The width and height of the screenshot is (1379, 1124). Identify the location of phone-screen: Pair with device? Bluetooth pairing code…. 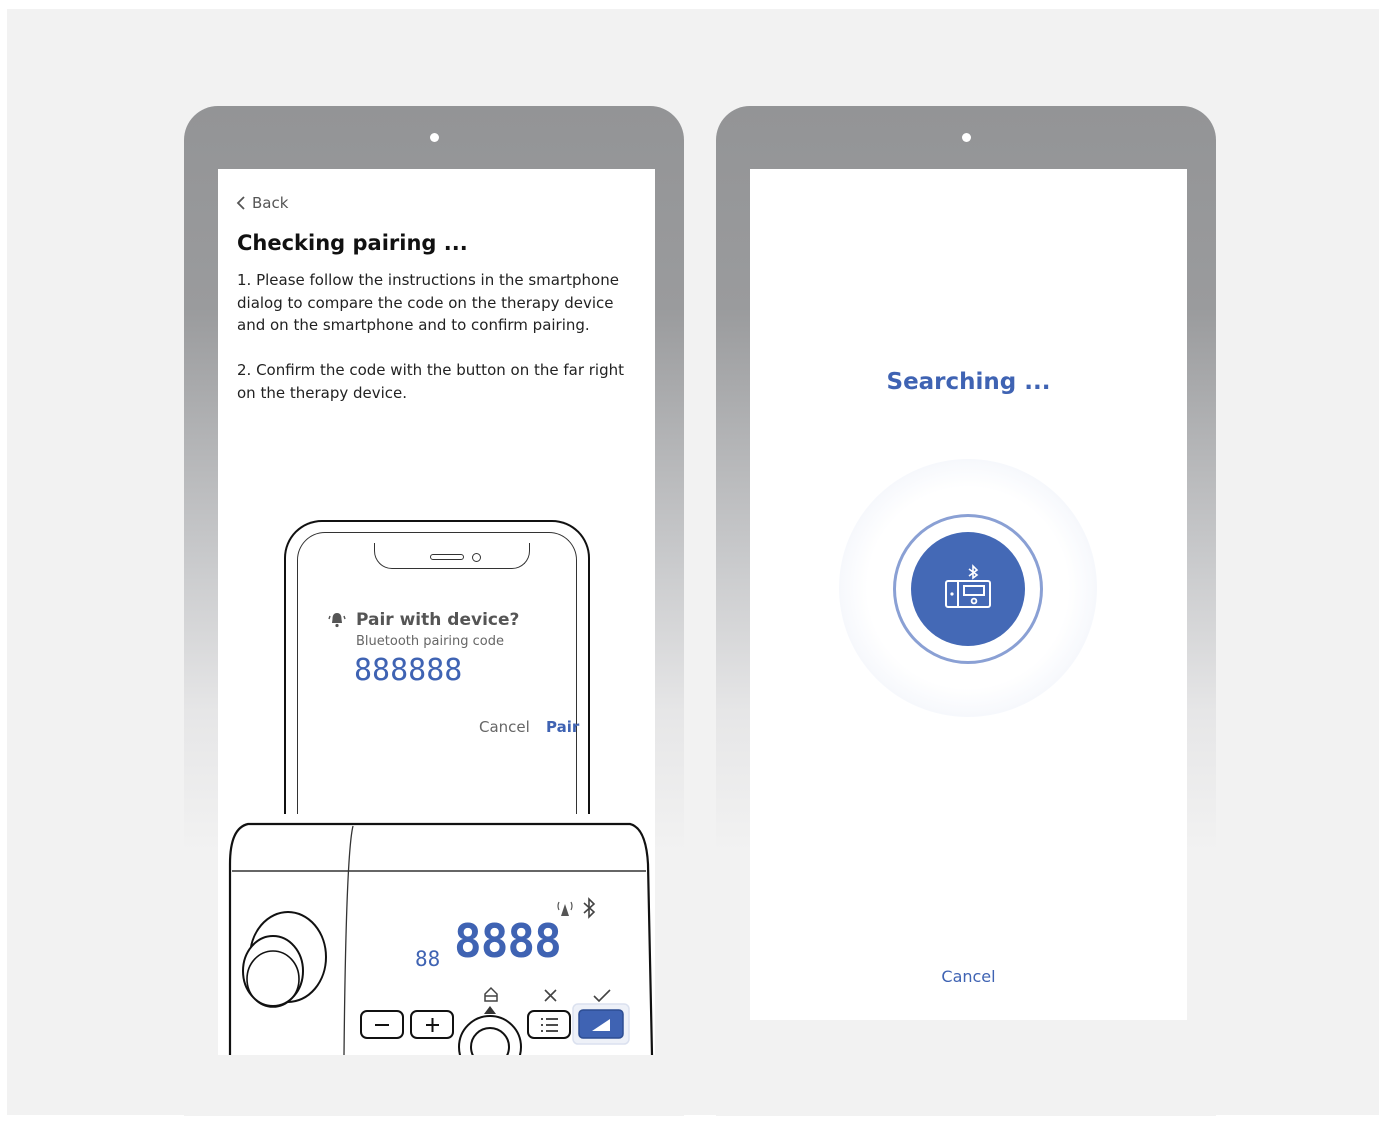
(438, 682).